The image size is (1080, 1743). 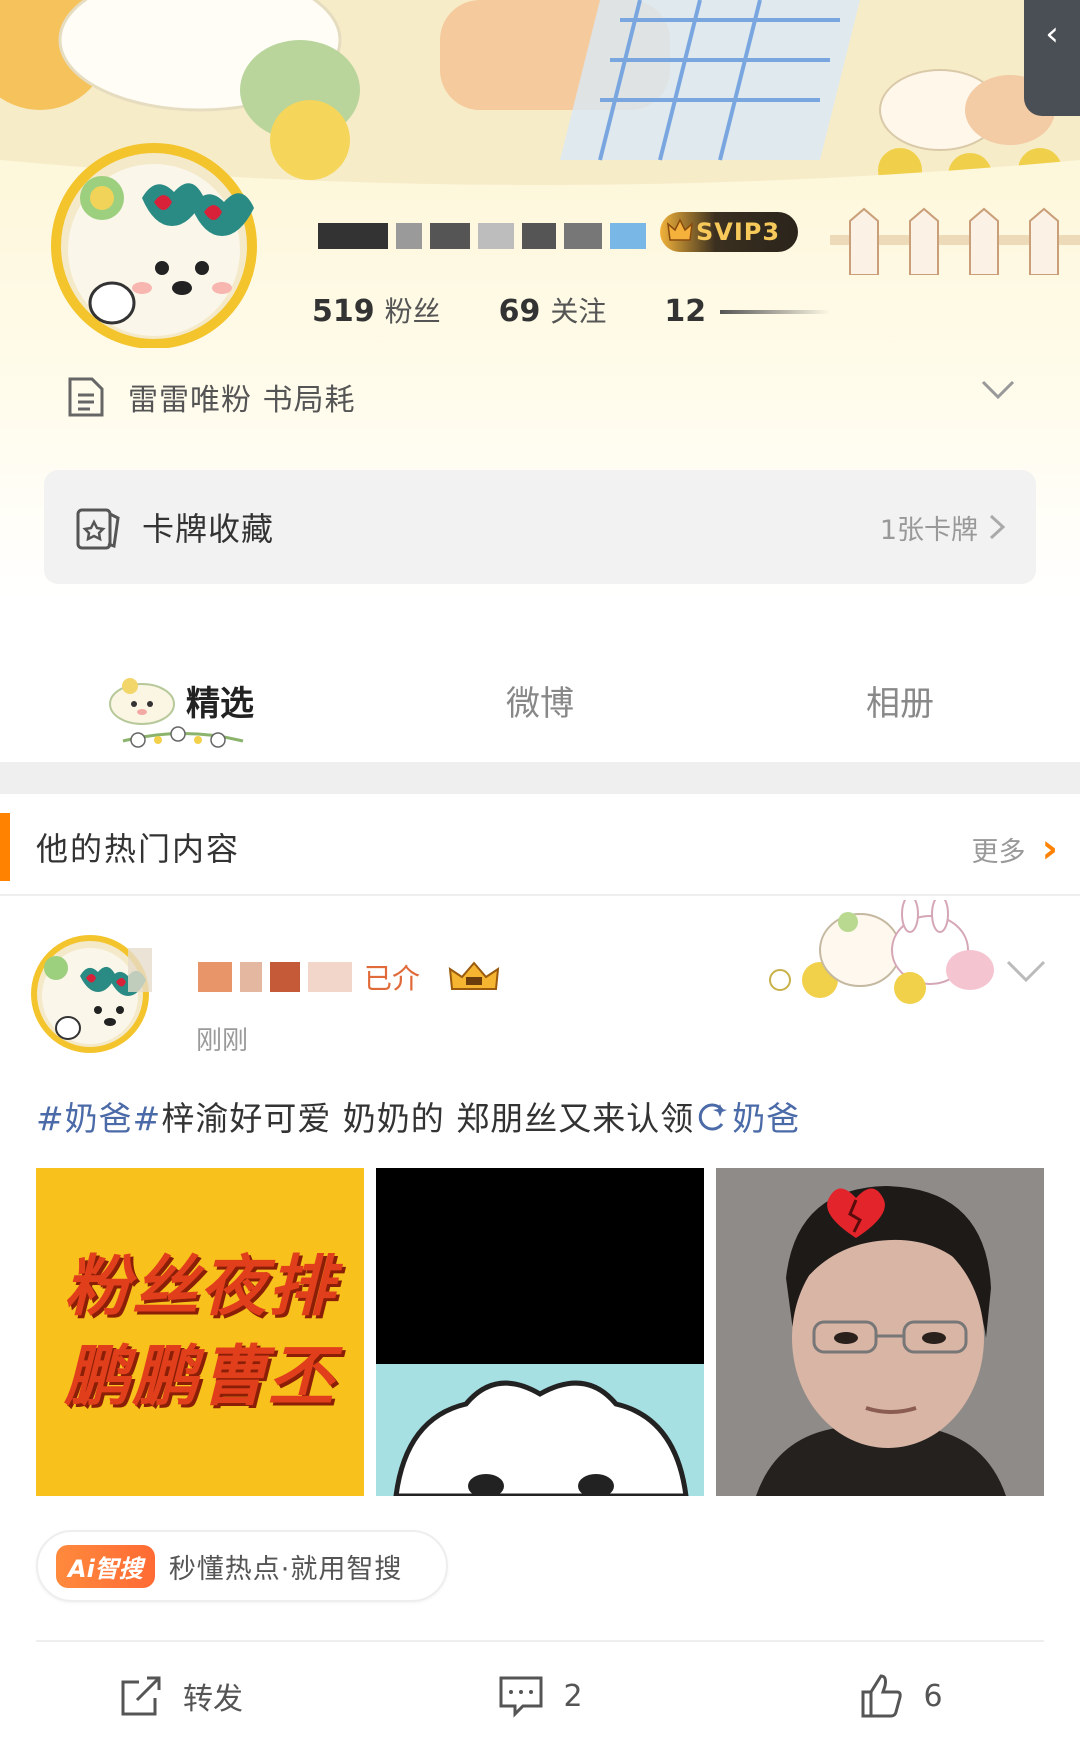 I want to click on ai-search-pill: Ai智搜 秒懂热点·就用智搜, so click(x=242, y=1566).